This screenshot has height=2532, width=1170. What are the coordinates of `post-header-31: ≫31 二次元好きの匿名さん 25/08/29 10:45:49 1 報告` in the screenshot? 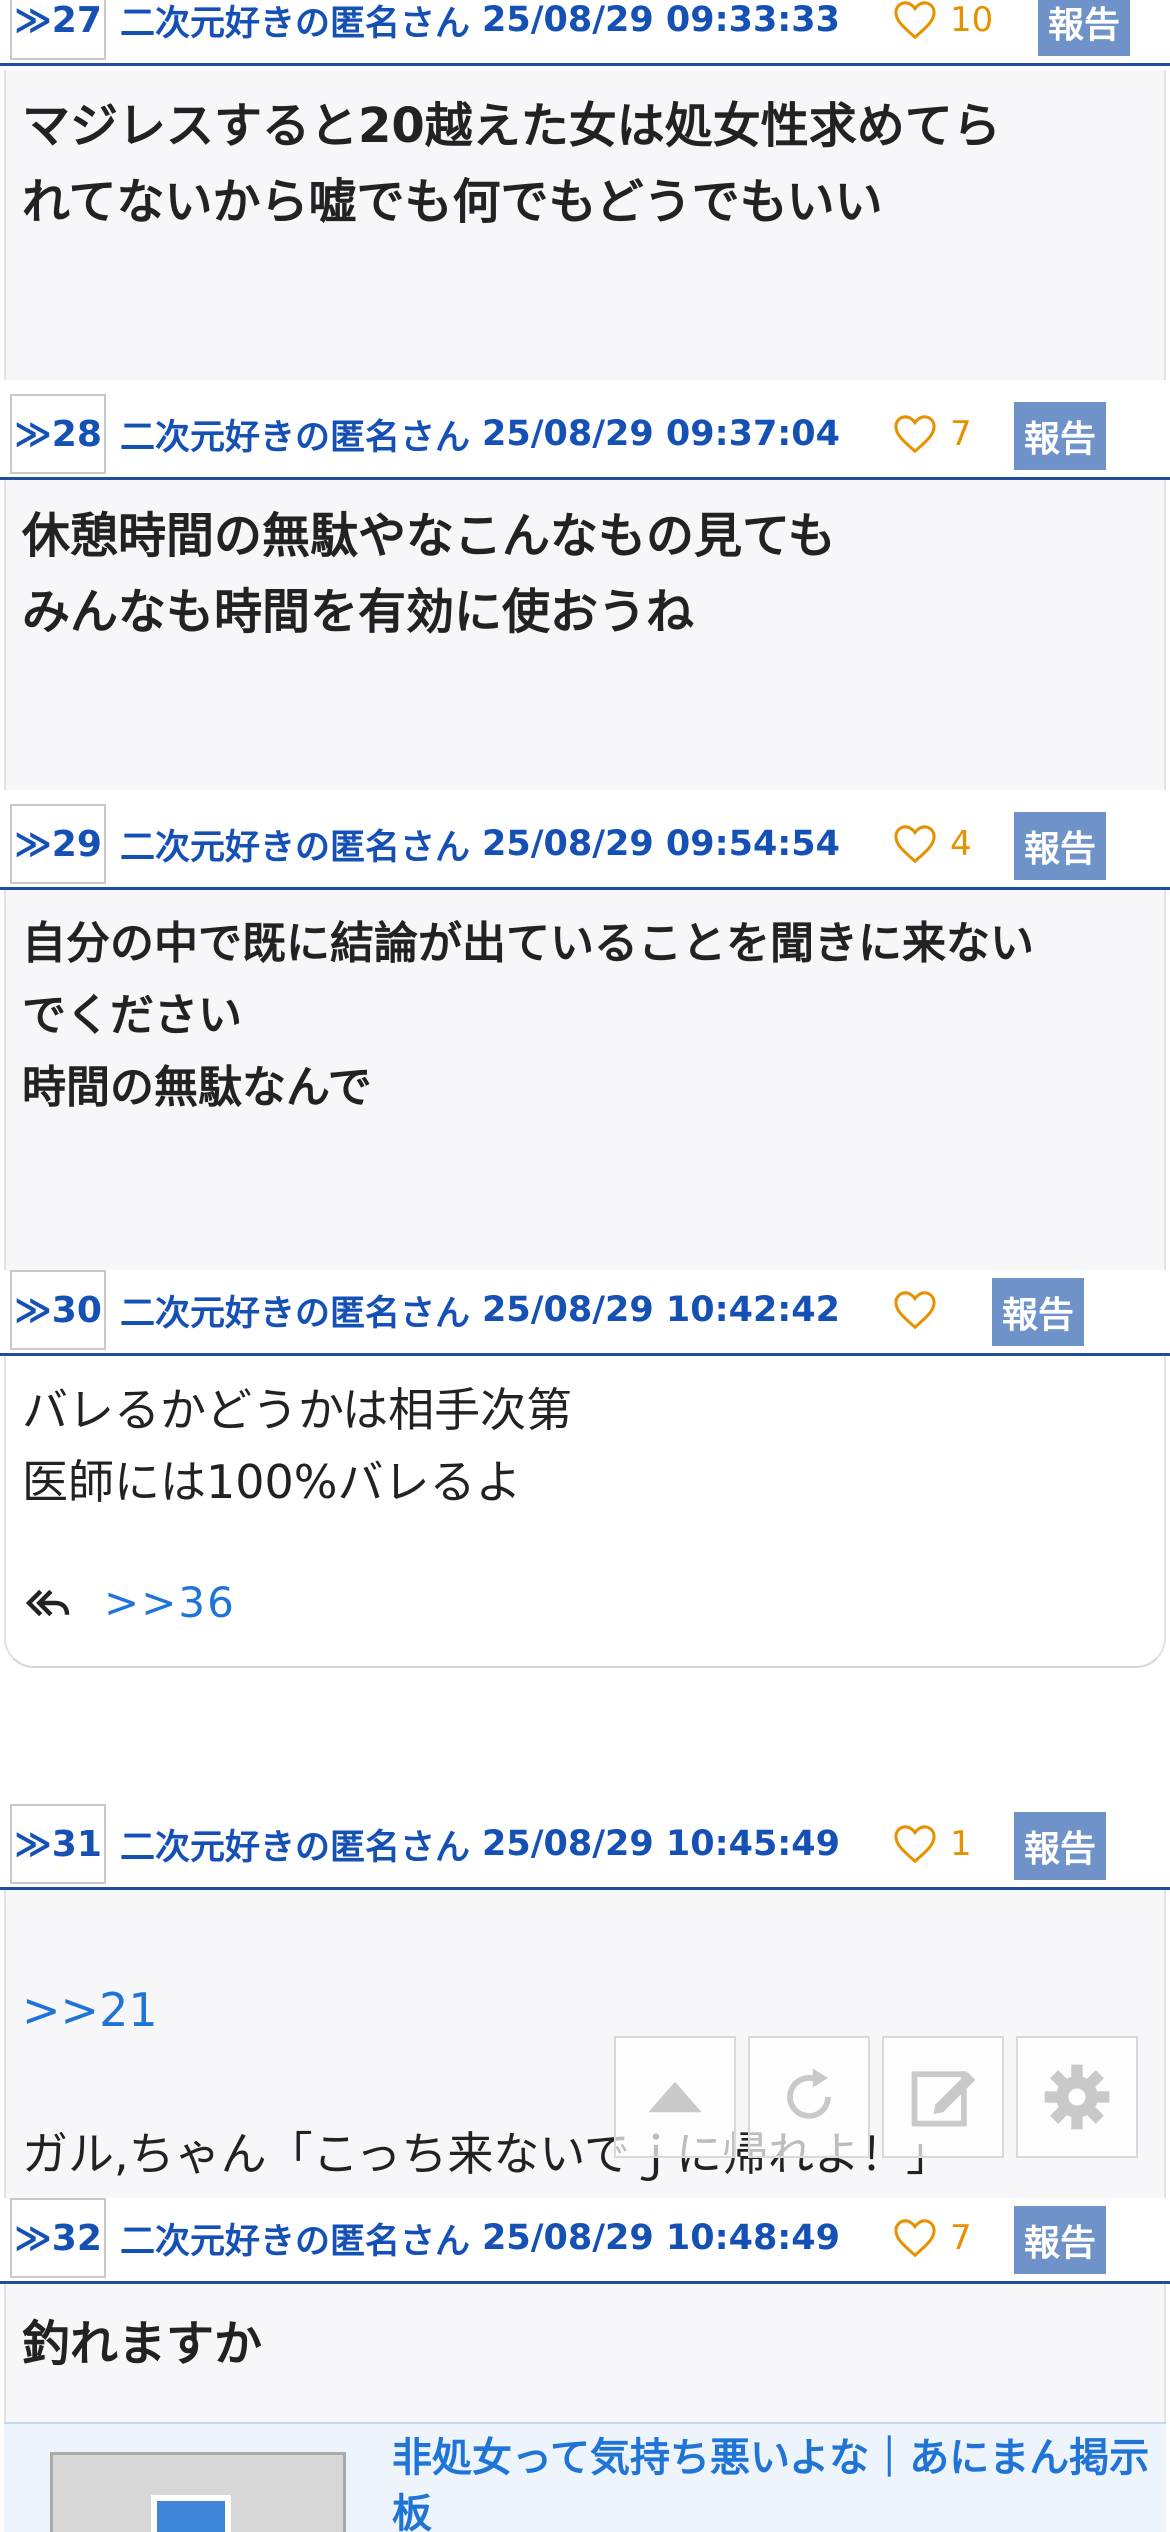 It's located at (585, 1847).